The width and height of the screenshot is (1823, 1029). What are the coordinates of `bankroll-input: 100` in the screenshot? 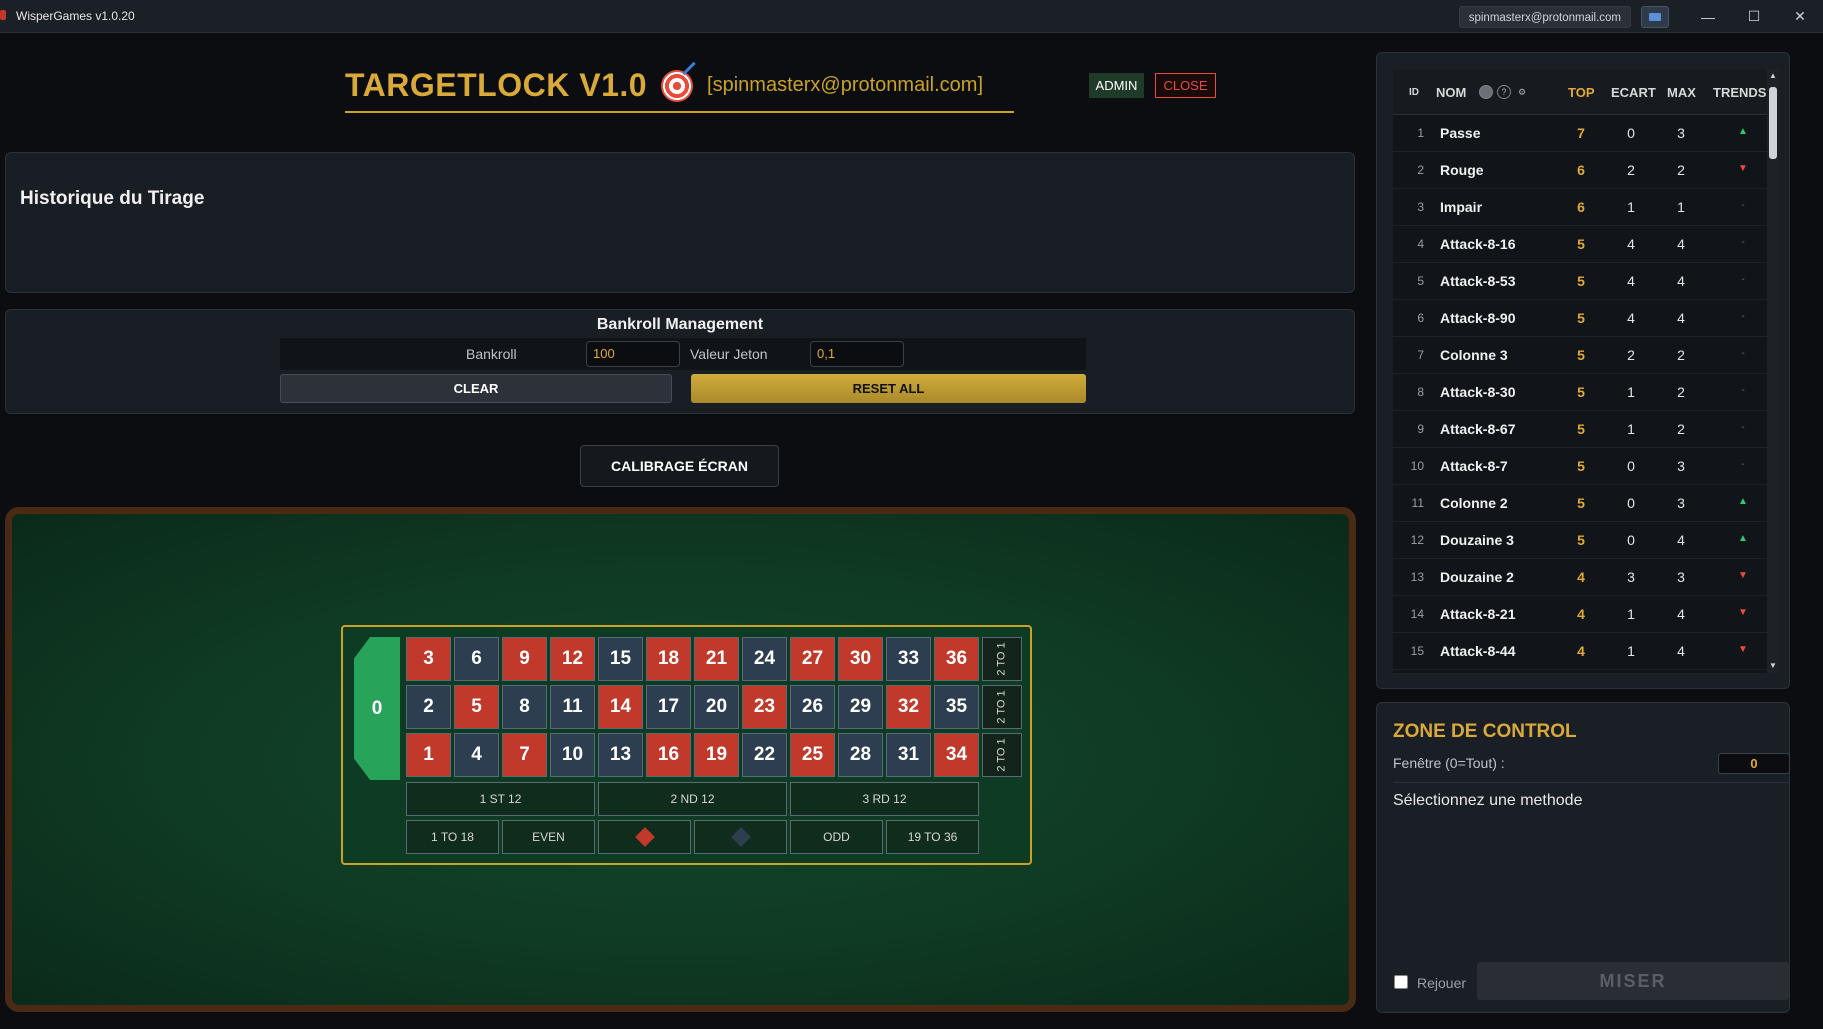 It's located at (633, 354).